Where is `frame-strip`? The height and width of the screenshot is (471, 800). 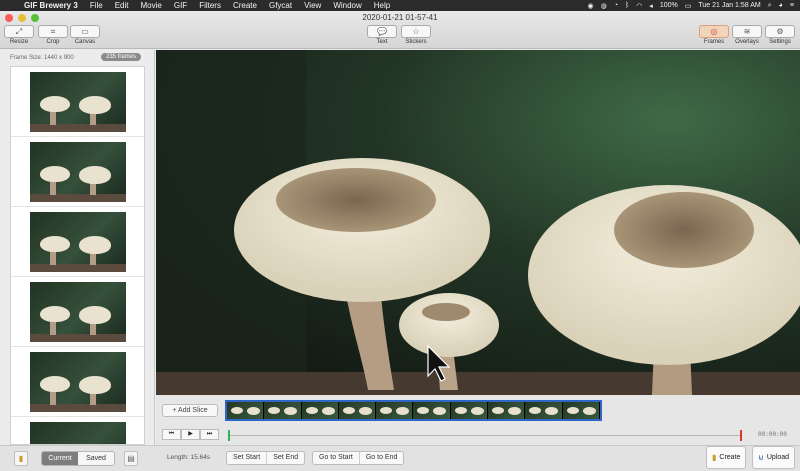 frame-strip is located at coordinates (413, 410).